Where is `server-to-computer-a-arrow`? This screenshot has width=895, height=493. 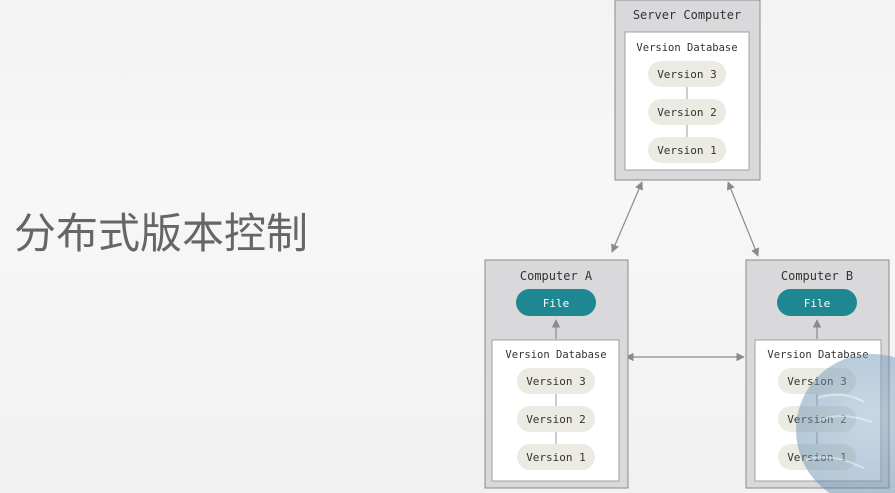 server-to-computer-a-arrow is located at coordinates (627, 217).